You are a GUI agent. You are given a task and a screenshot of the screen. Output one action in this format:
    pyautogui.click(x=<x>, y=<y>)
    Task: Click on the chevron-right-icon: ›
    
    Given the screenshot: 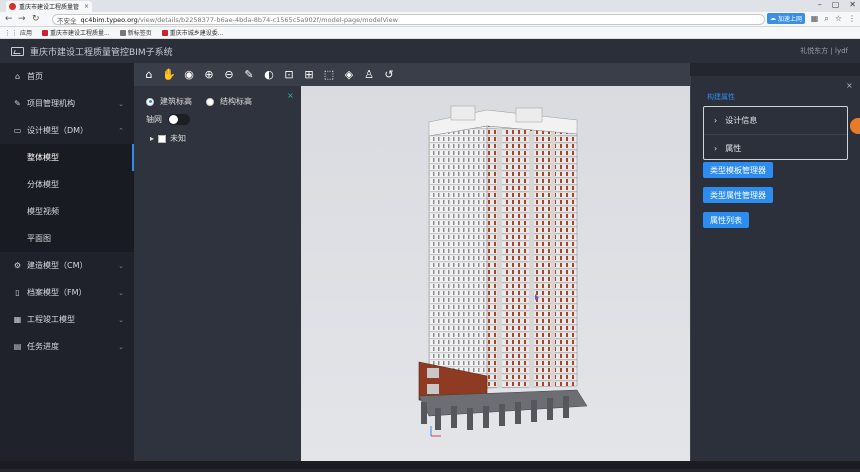 What is the action you would take?
    pyautogui.click(x=716, y=120)
    